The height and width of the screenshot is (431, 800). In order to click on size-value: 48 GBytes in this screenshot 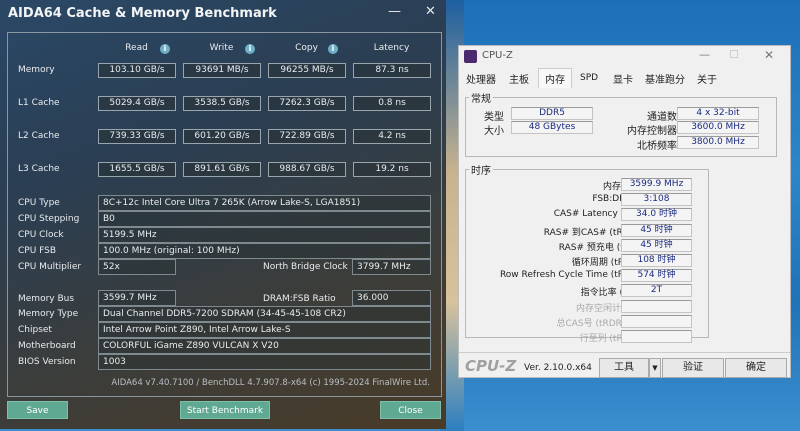, I will do `click(552, 127)`.